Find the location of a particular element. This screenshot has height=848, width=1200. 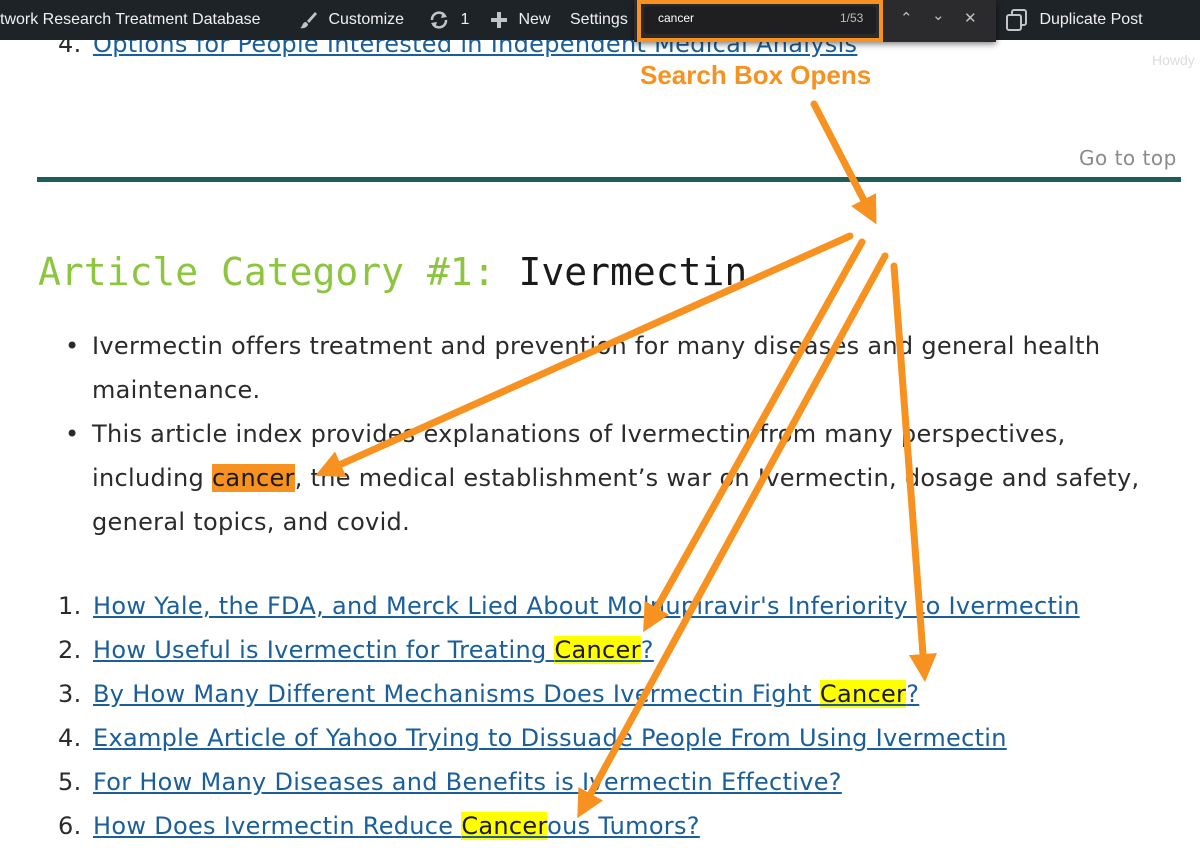

customize-label: Customize is located at coordinates (366, 19).